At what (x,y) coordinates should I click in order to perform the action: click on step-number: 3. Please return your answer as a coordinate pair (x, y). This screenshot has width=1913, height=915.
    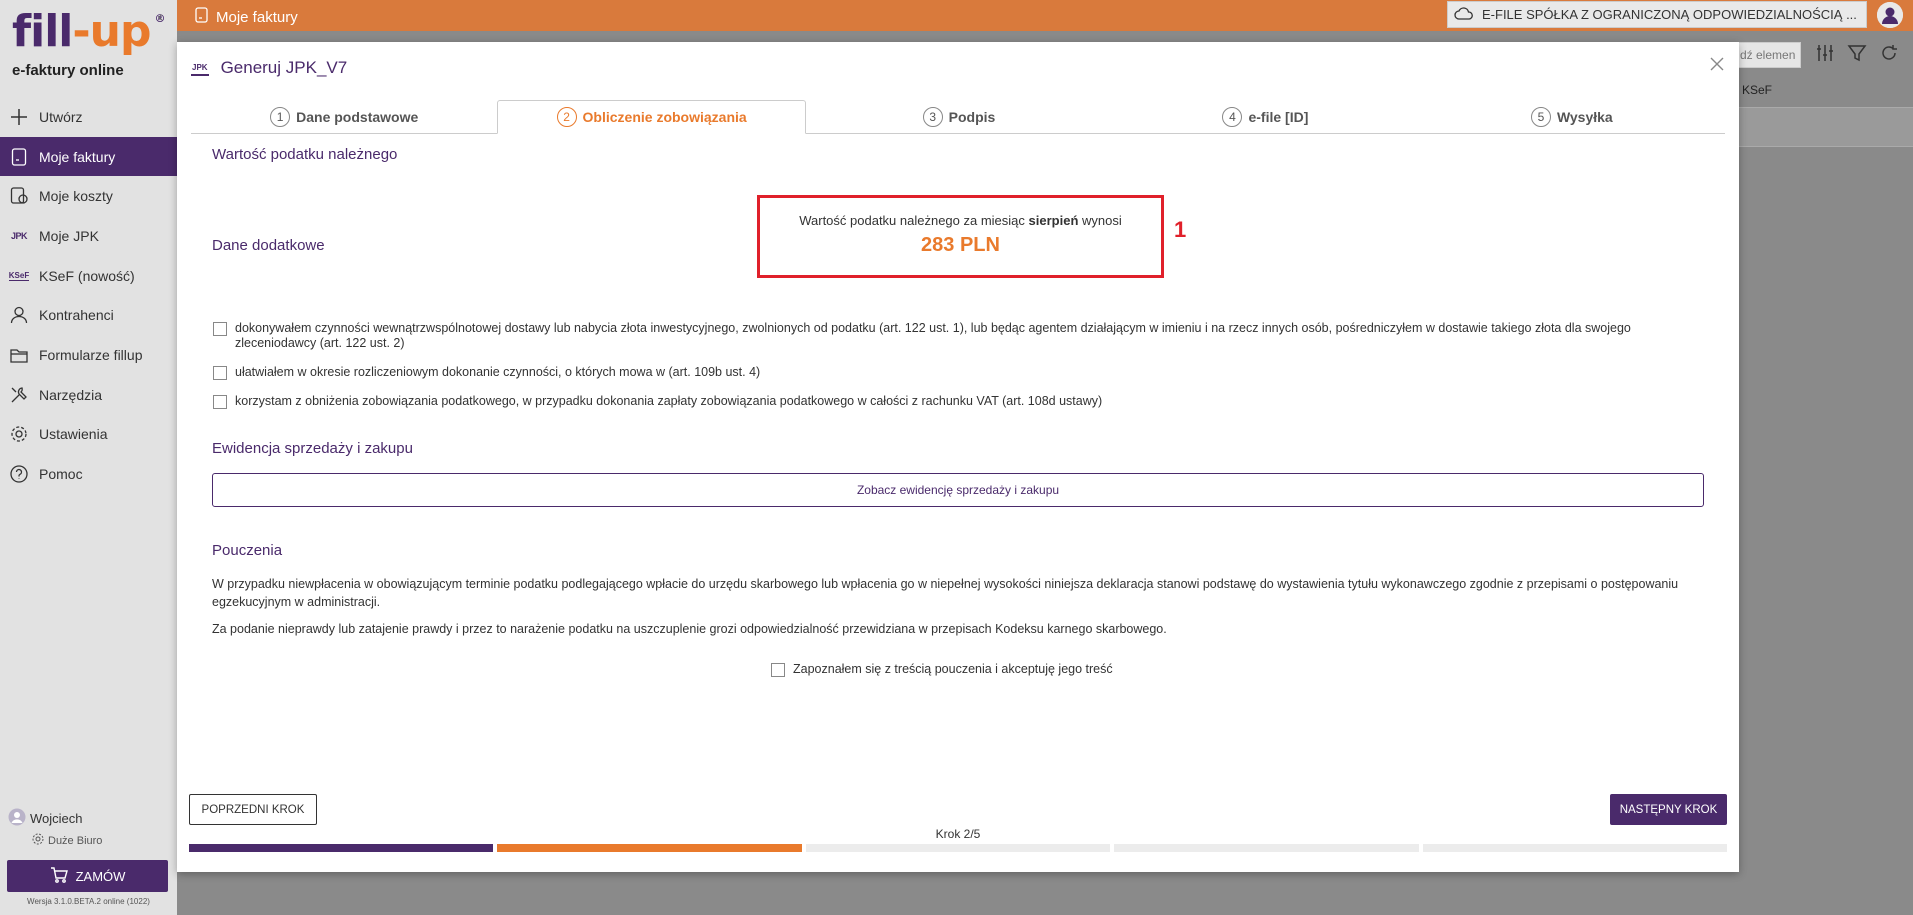
    Looking at the image, I should click on (932, 116).